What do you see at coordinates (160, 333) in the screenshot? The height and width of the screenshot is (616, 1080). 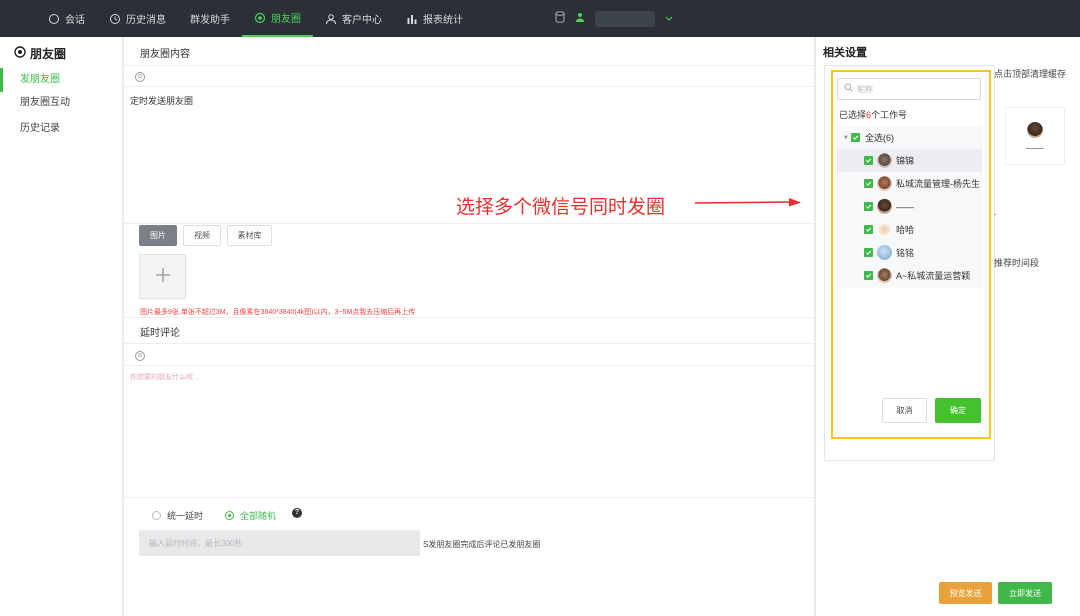 I see `delayed-comment-title: 延时评论` at bounding box center [160, 333].